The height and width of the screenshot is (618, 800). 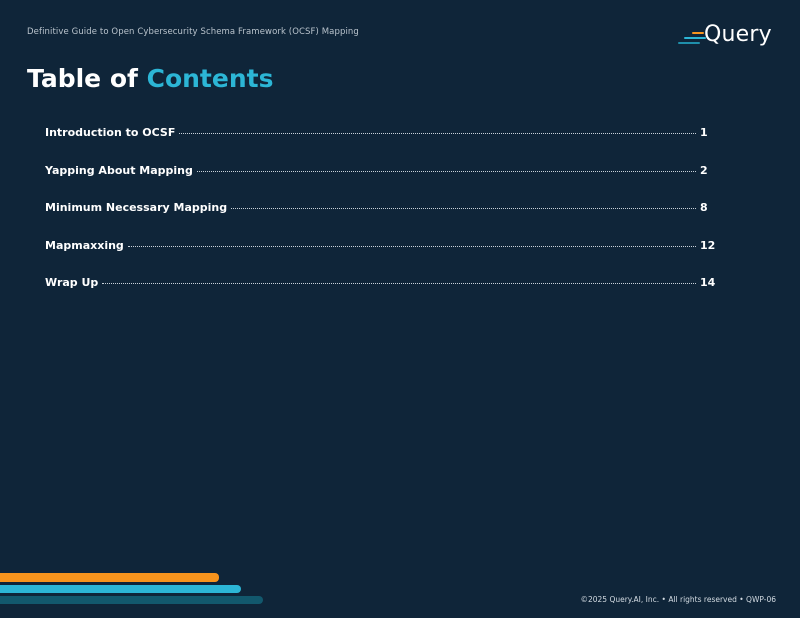 What do you see at coordinates (704, 207) in the screenshot?
I see `toc-entry-page: 8` at bounding box center [704, 207].